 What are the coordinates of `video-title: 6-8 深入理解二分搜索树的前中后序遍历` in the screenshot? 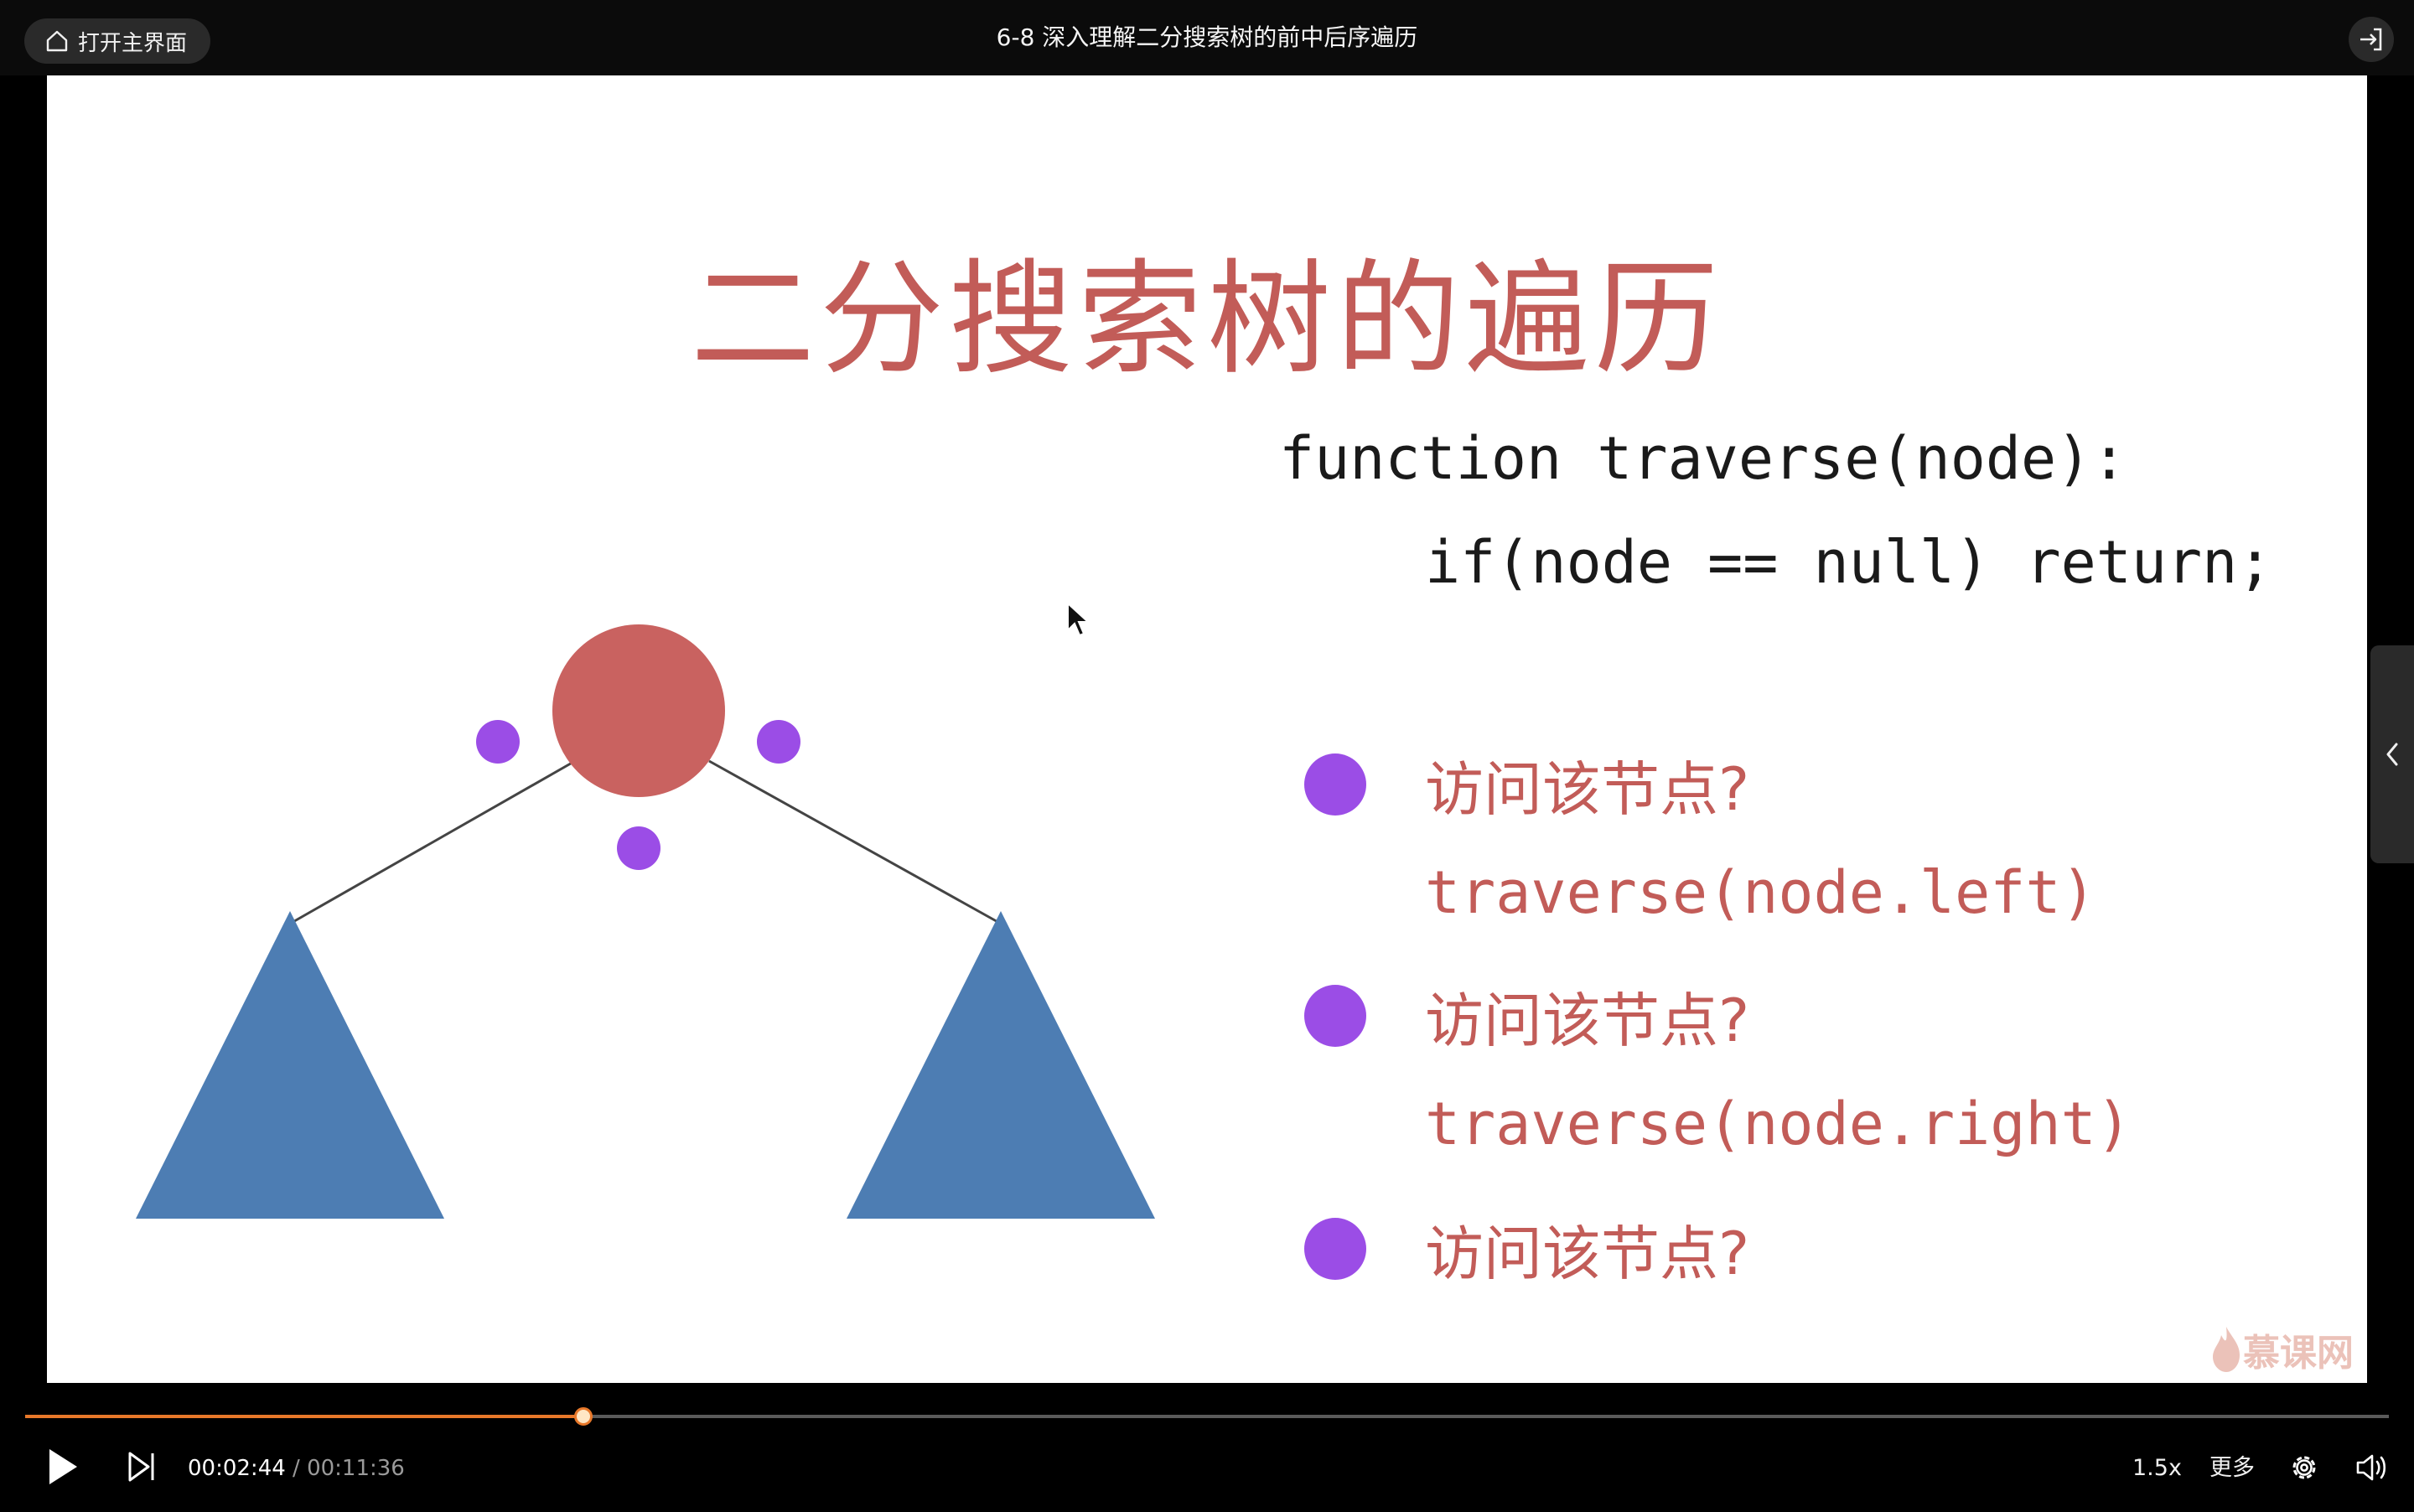 It's located at (1207, 37).